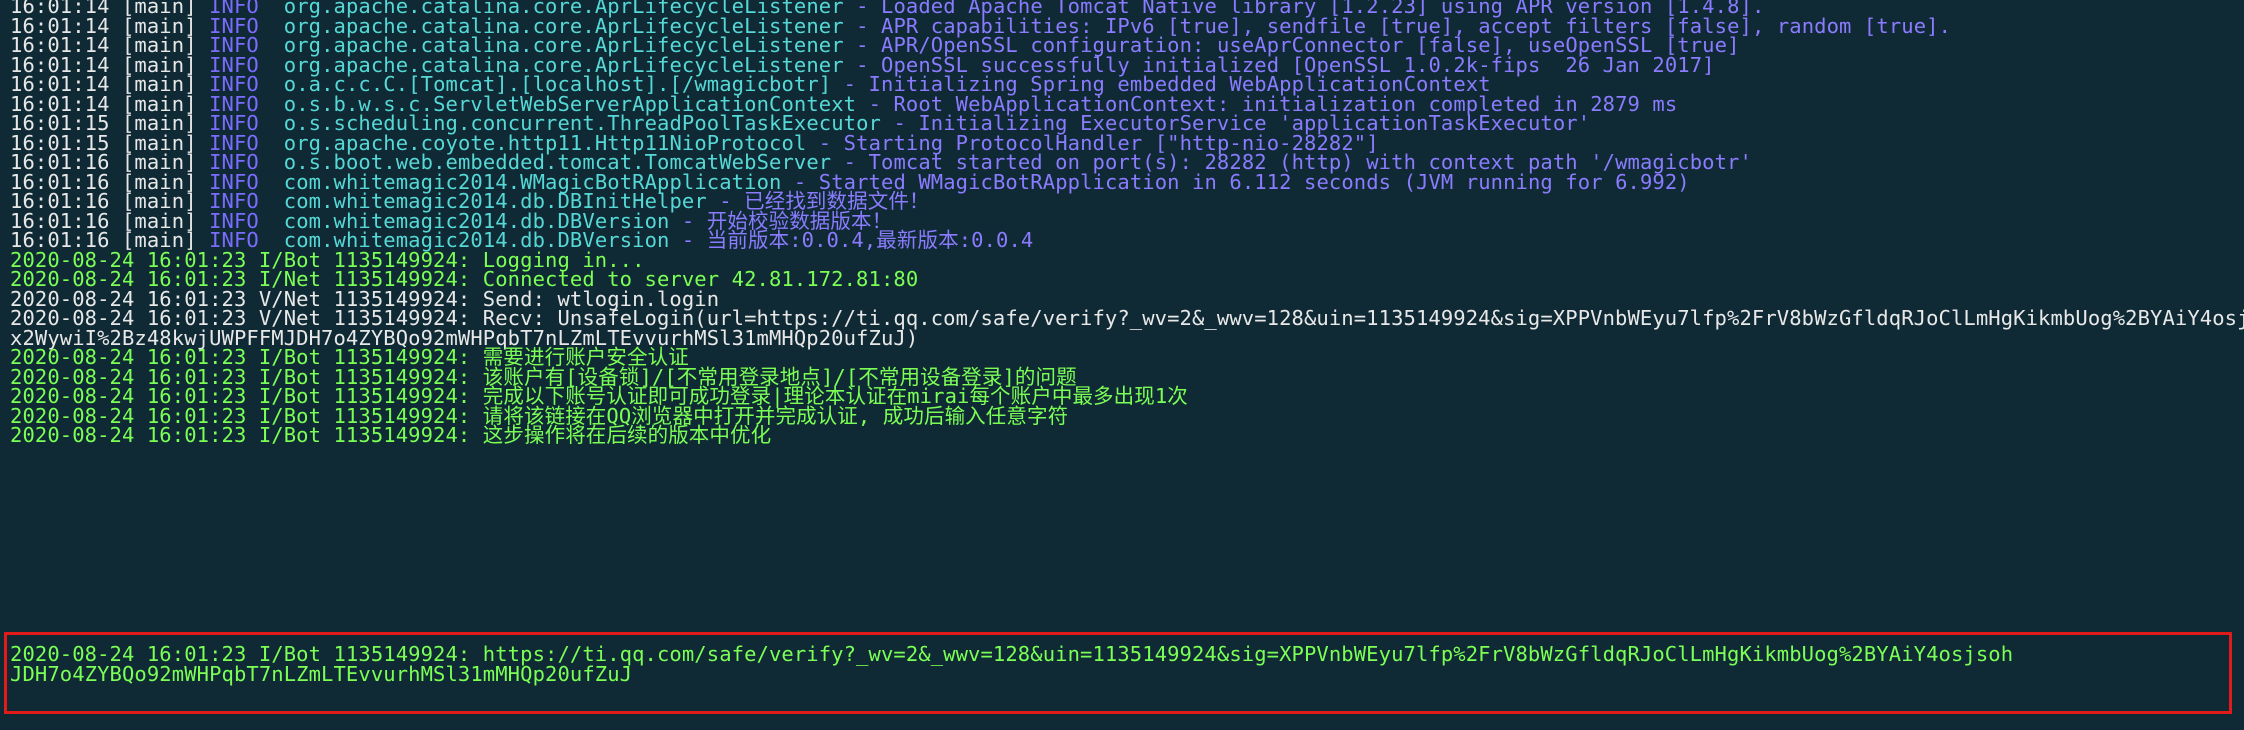 The height and width of the screenshot is (730, 2244). Describe the element at coordinates (1118, 673) in the screenshot. I see `highlight-box` at that location.